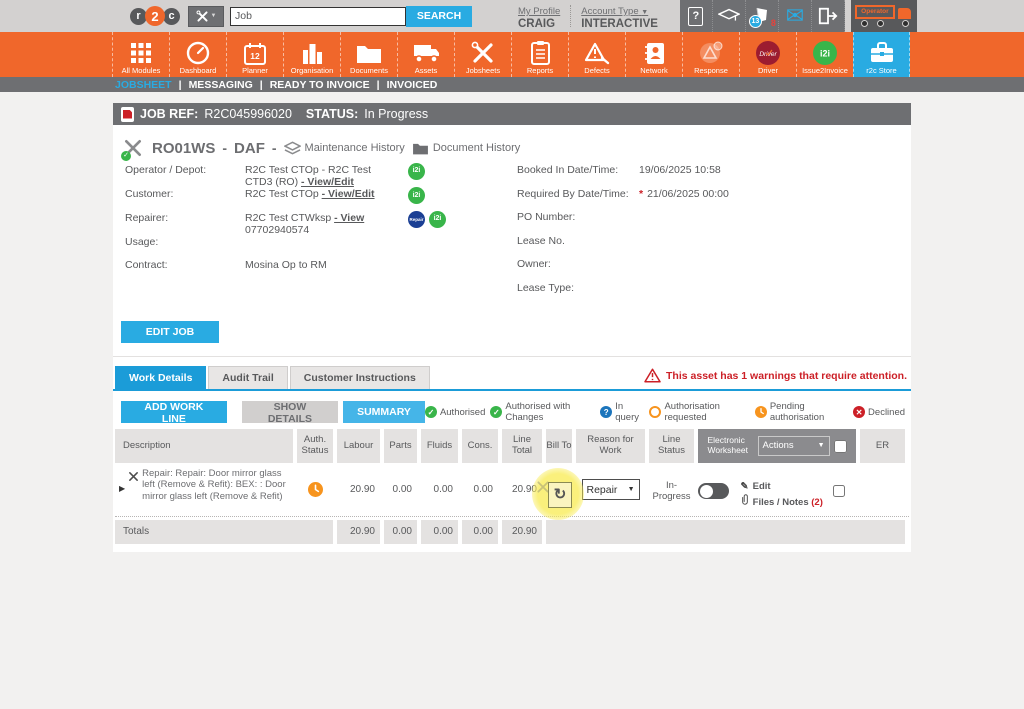 The image size is (1024, 709). Describe the element at coordinates (883, 16) in the screenshot. I see `operator-mode-indicator: Operator` at that location.